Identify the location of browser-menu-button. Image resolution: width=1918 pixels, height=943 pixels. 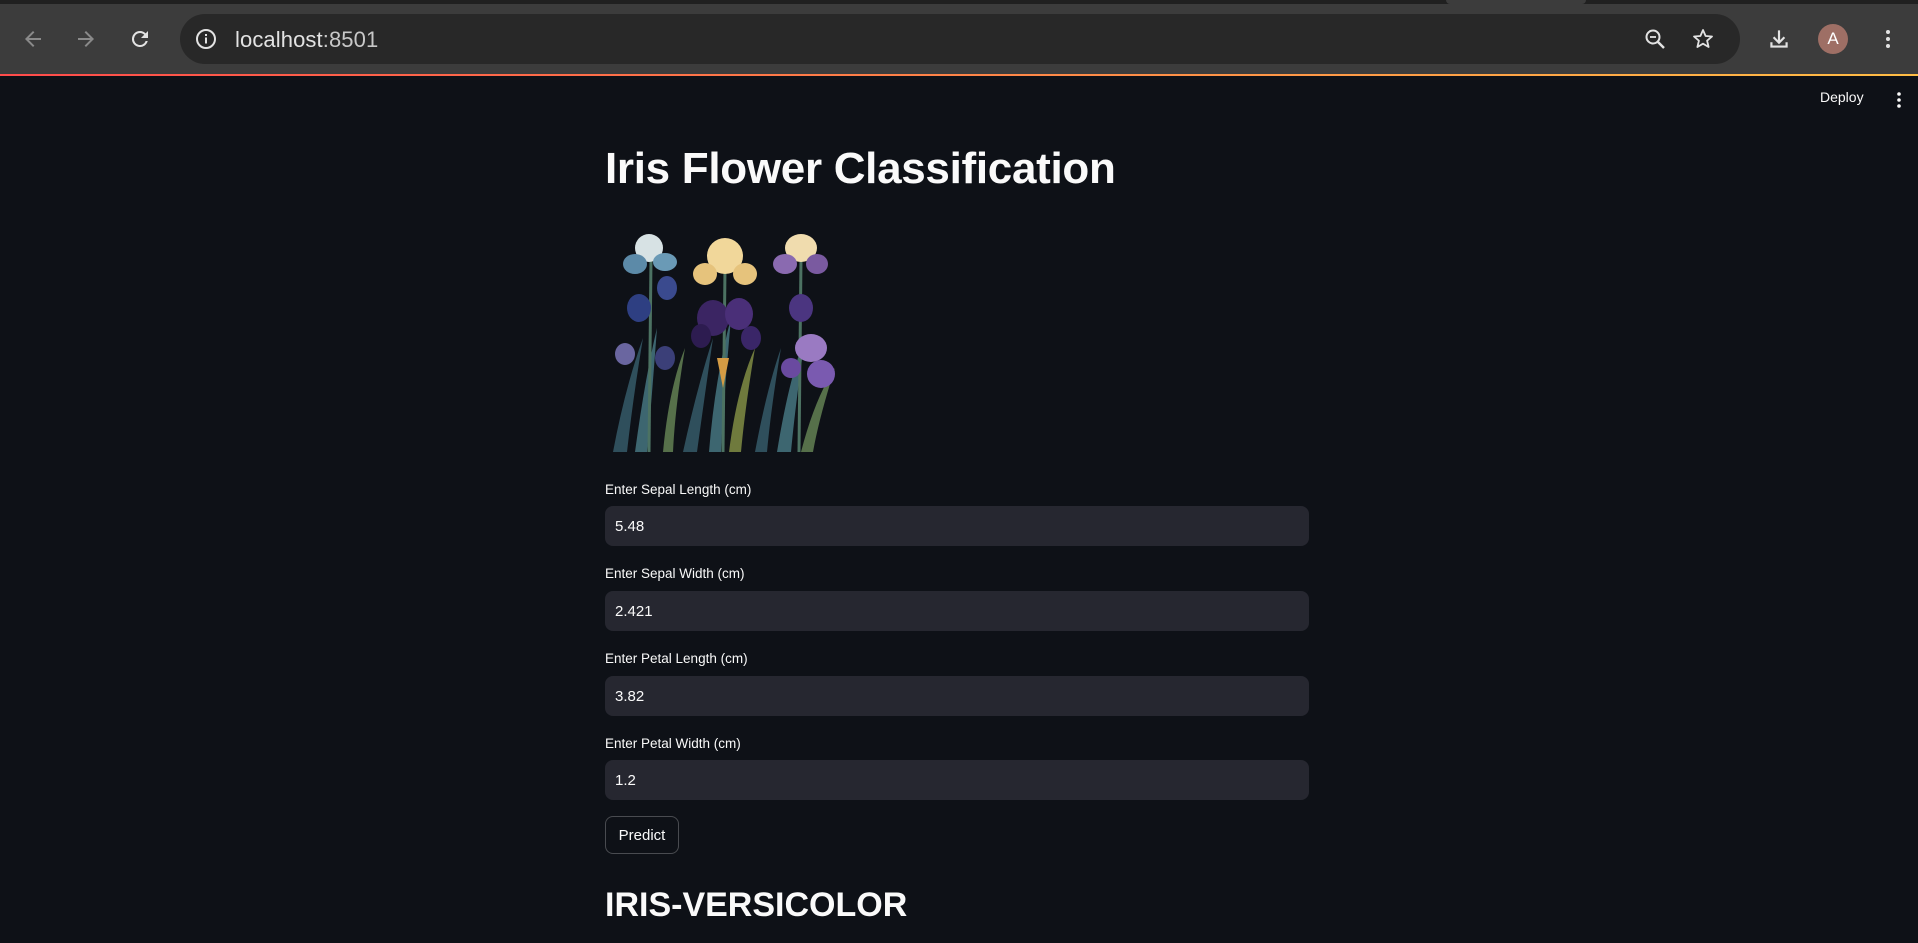
(1888, 39).